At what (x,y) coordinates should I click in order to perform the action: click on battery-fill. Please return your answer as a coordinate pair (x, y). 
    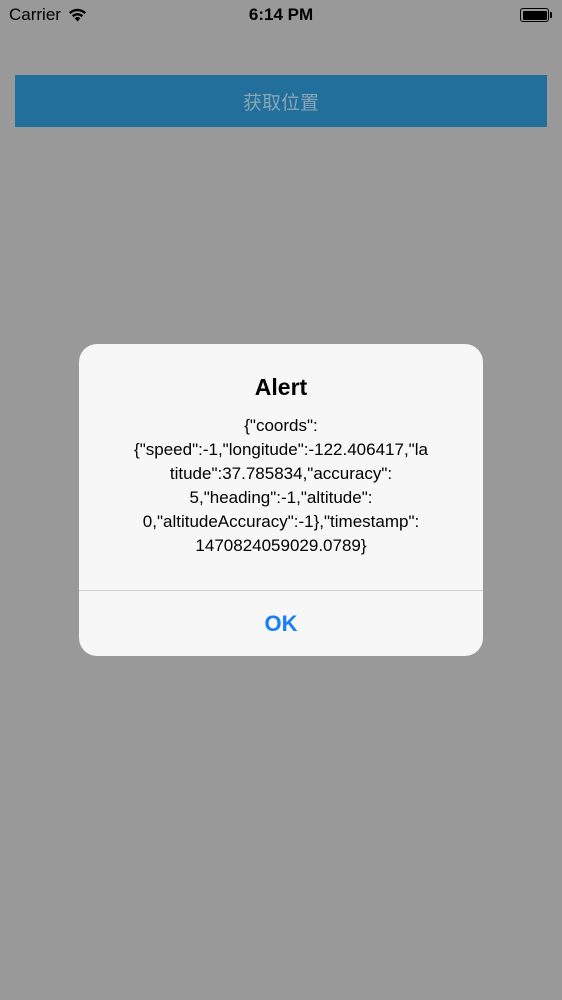
    Looking at the image, I should click on (534, 15).